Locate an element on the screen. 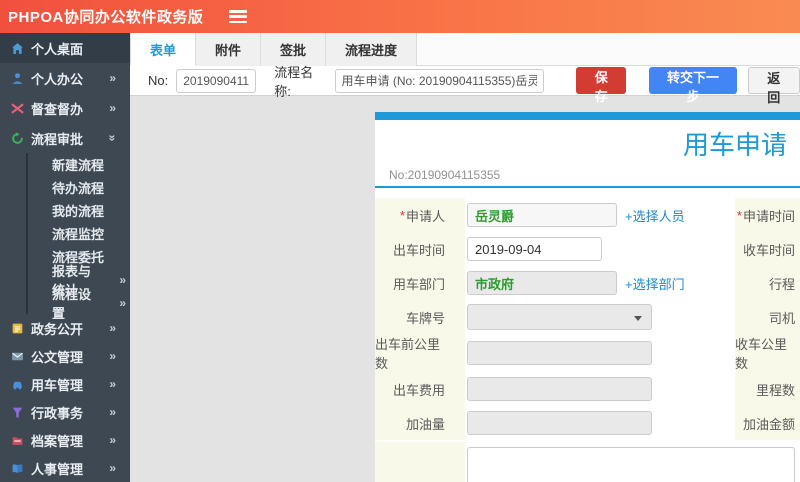 This screenshot has height=482, width=800. form-title: 用车申请 is located at coordinates (734, 145).